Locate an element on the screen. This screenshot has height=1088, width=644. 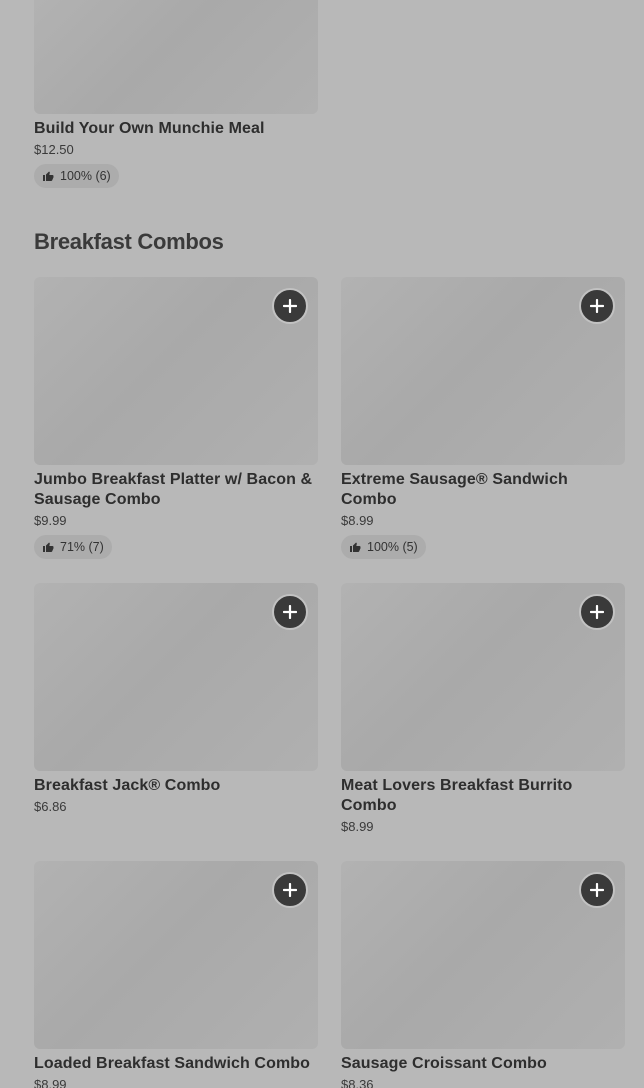
rating-text: 71% (7) is located at coordinates (82, 547).